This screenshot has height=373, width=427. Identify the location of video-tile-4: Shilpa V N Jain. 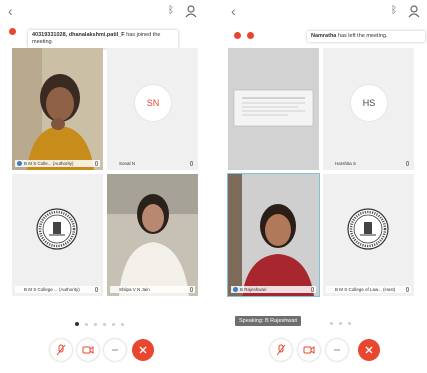
(152, 235).